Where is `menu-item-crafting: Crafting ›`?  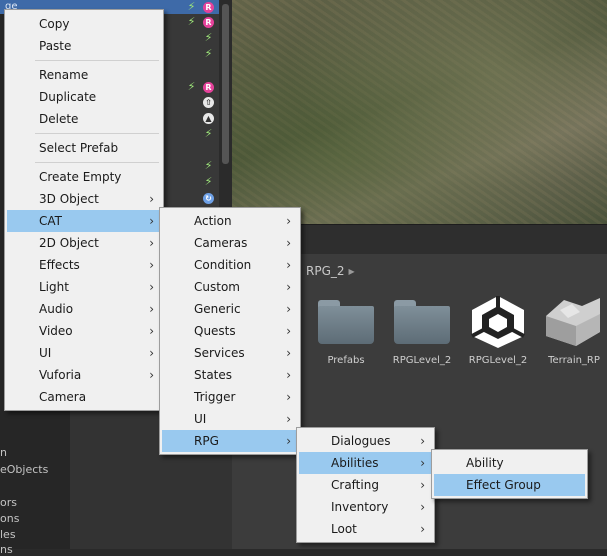
menu-item-crafting: Crafting › is located at coordinates (365, 485).